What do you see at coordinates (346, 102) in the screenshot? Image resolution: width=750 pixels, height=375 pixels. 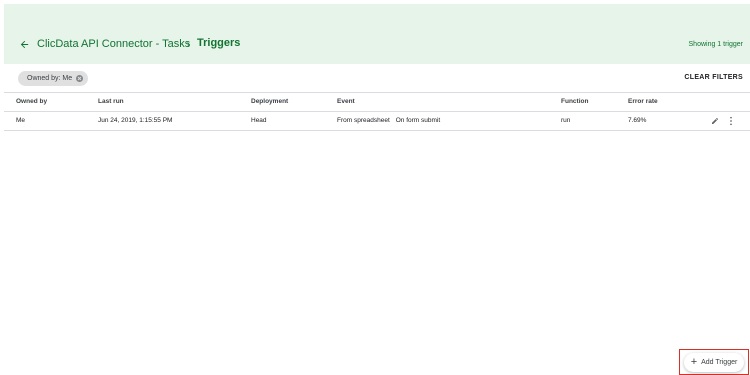 I see `header-event: Event` at bounding box center [346, 102].